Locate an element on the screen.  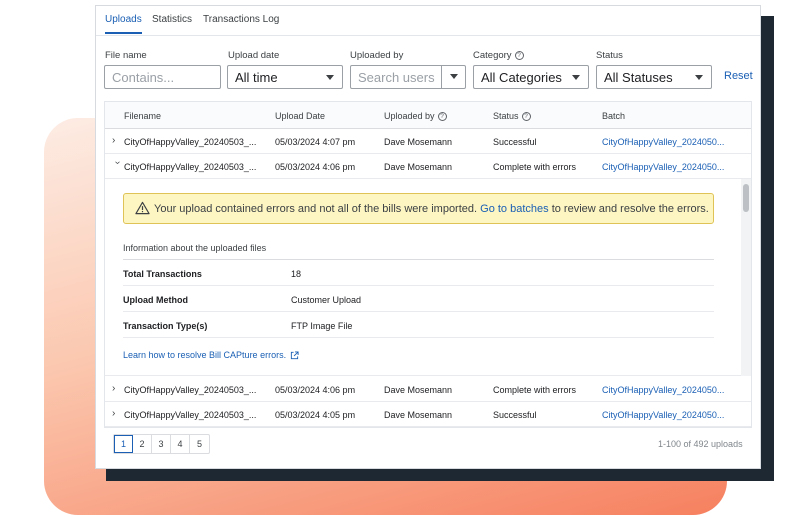
info-row: Transaction Type(s) FTP Image File is located at coordinates (418, 325).